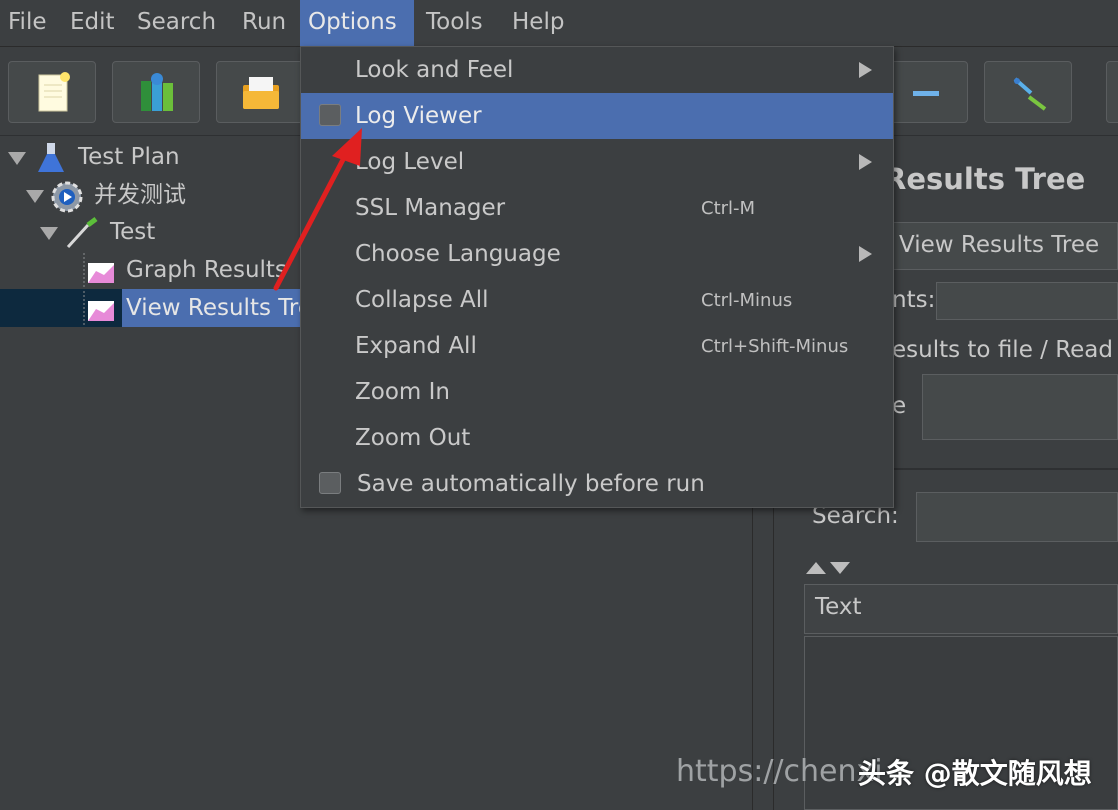  I want to click on menu-run: Run, so click(264, 23).